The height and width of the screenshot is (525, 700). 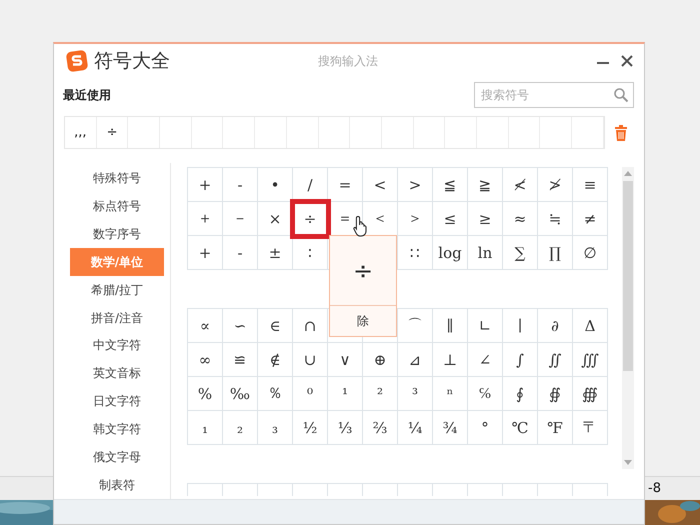 I want to click on category-item: 中文字符, so click(x=117, y=346).